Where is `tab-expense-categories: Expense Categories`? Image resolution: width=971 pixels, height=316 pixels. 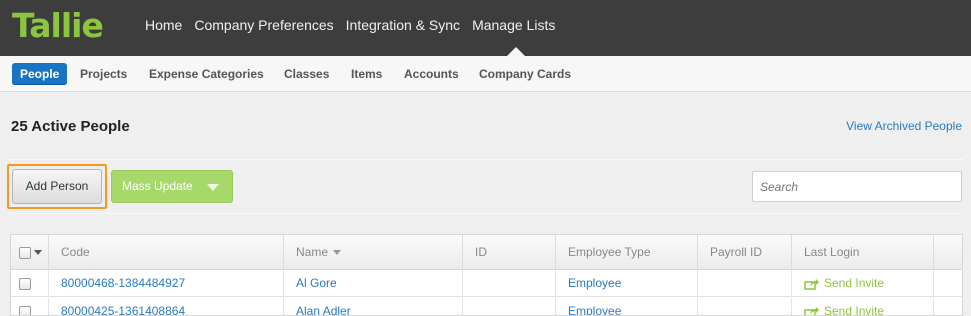 tab-expense-categories: Expense Categories is located at coordinates (206, 74).